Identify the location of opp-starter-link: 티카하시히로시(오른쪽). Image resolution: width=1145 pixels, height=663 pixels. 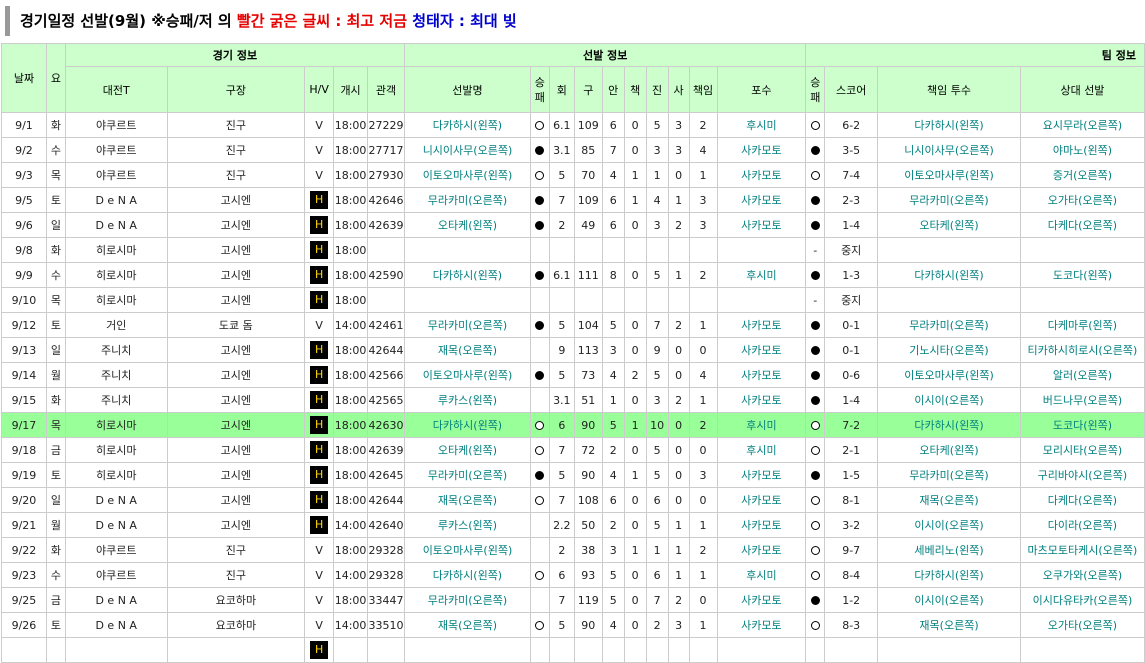
(1082, 350).